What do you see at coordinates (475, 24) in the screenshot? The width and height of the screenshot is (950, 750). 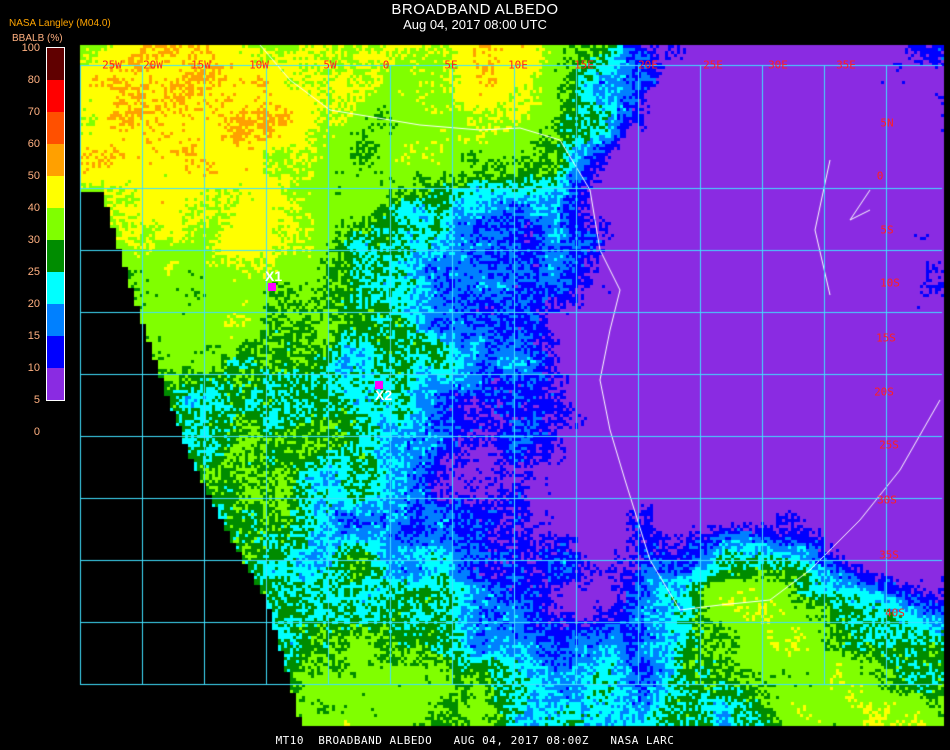 I see `map-subtitle: Aug 04, 2017 08:00 UTC` at bounding box center [475, 24].